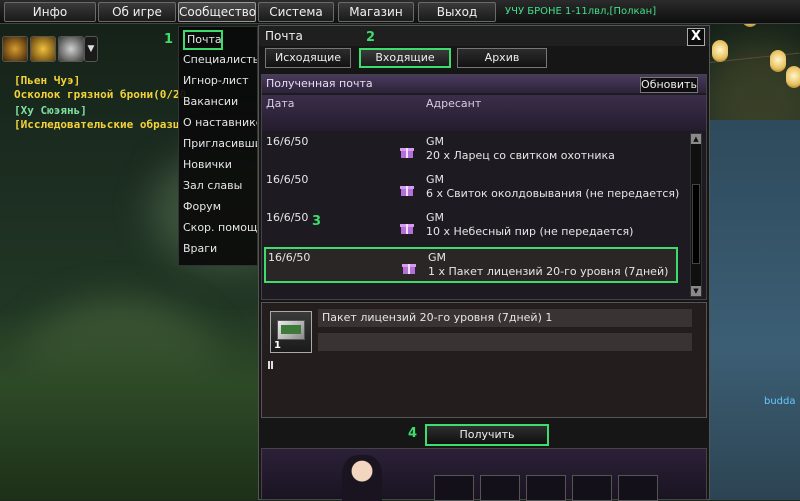  Describe the element at coordinates (376, 12) in the screenshot. I see `menu-shop: Магазин` at that location.